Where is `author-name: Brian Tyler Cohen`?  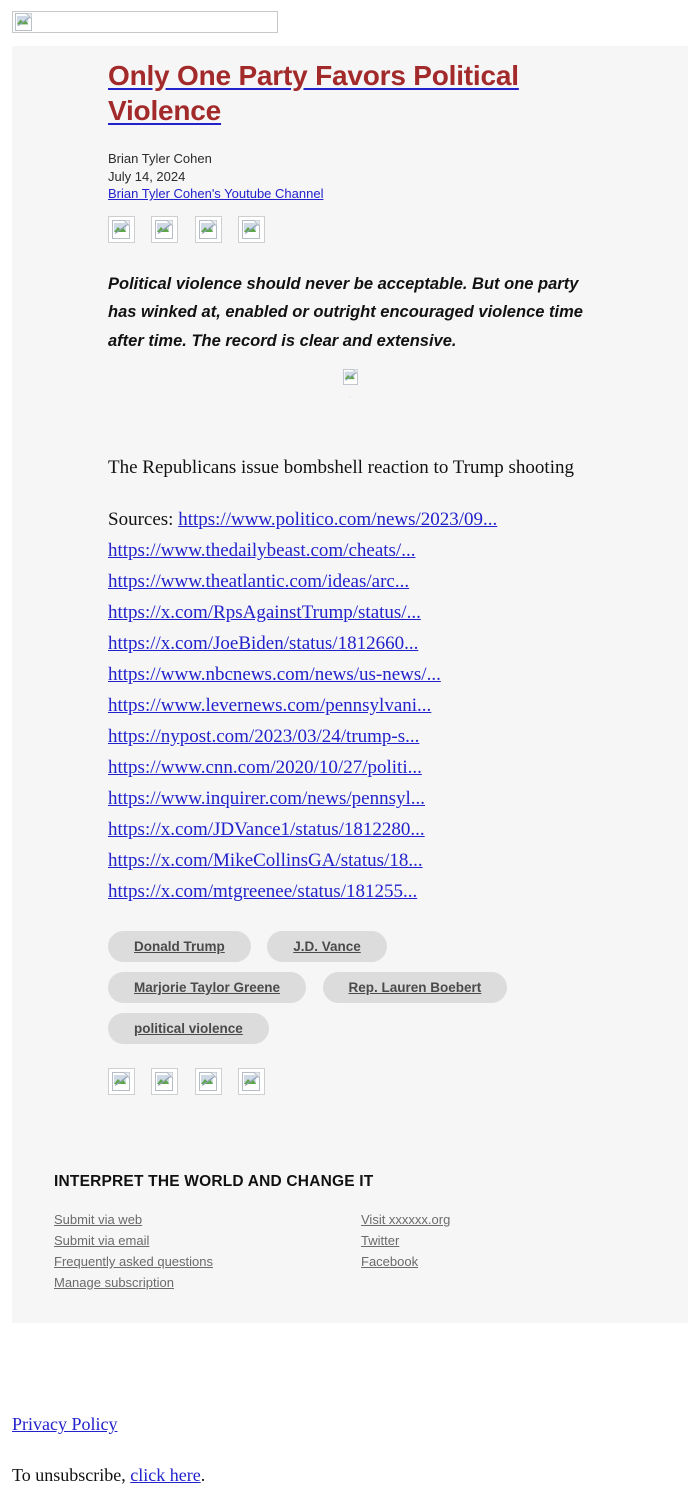 author-name: Brian Tyler Cohen is located at coordinates (160, 158).